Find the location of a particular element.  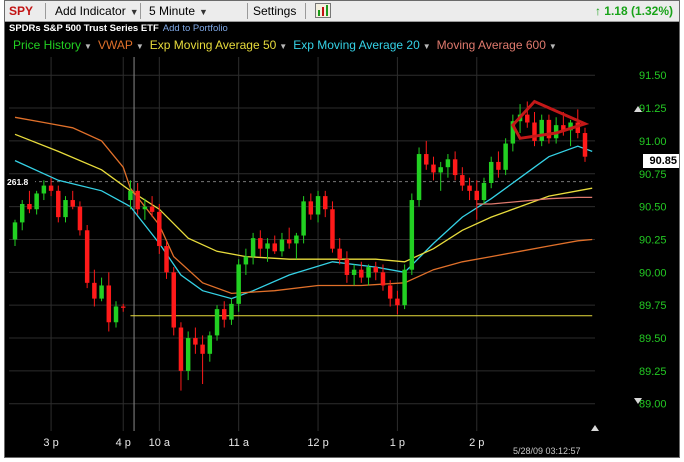

legend-item: Exp Moving Average 50 ▼ is located at coordinates (218, 45).